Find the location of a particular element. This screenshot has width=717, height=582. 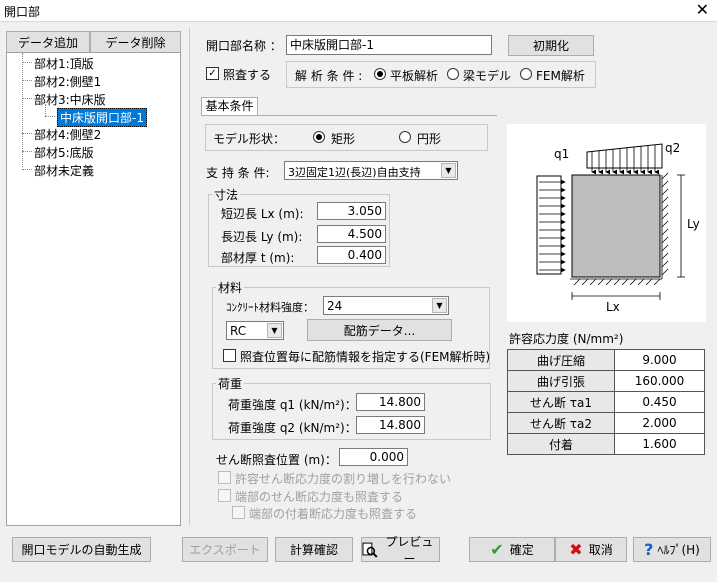

tree-item-member1: 部材1:頂版 is located at coordinates (64, 63).